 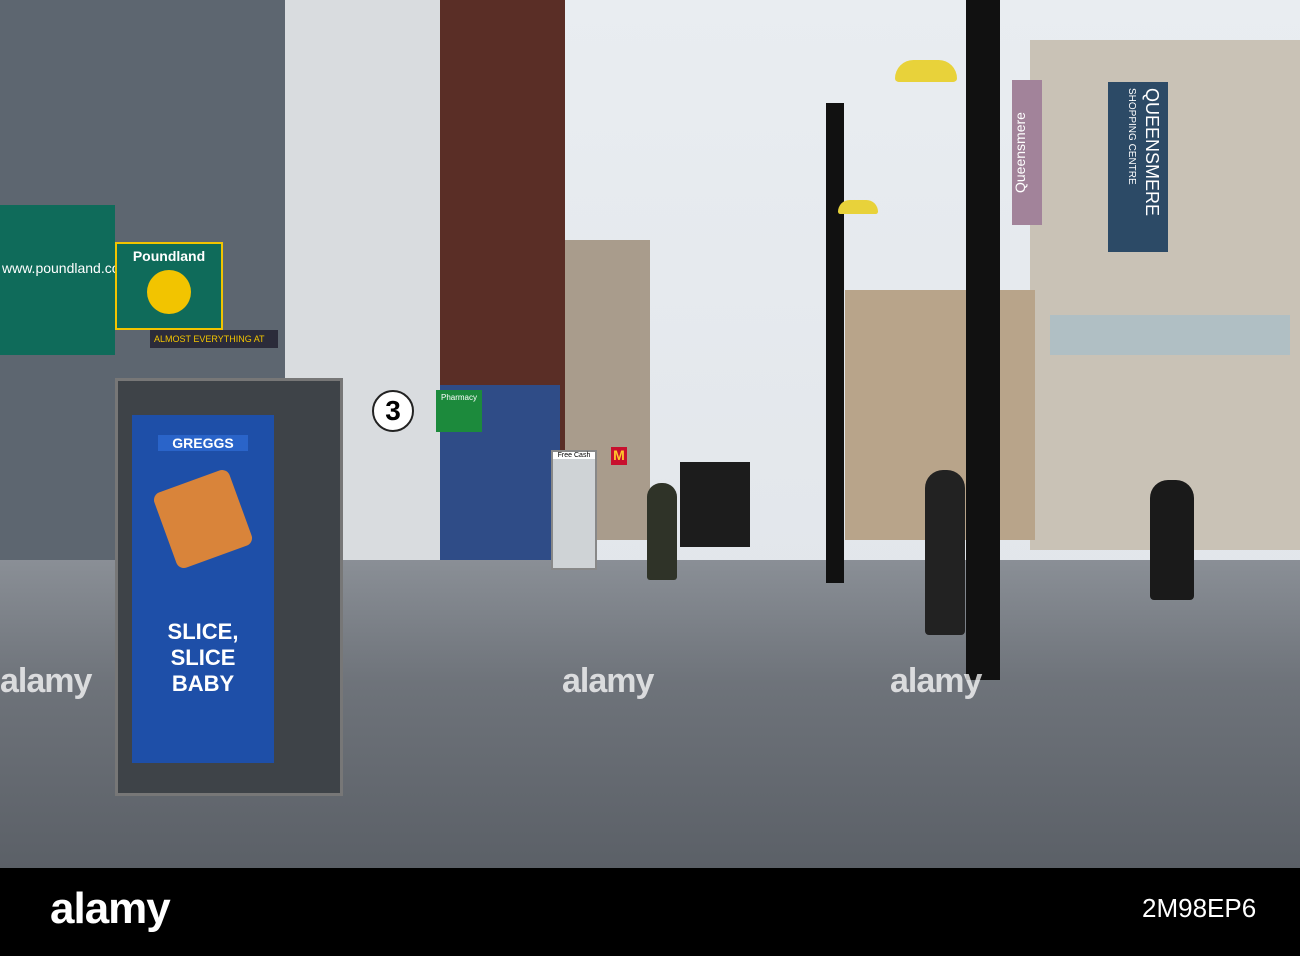 What do you see at coordinates (619, 456) in the screenshot?
I see `mcdonalds-sign: M` at bounding box center [619, 456].